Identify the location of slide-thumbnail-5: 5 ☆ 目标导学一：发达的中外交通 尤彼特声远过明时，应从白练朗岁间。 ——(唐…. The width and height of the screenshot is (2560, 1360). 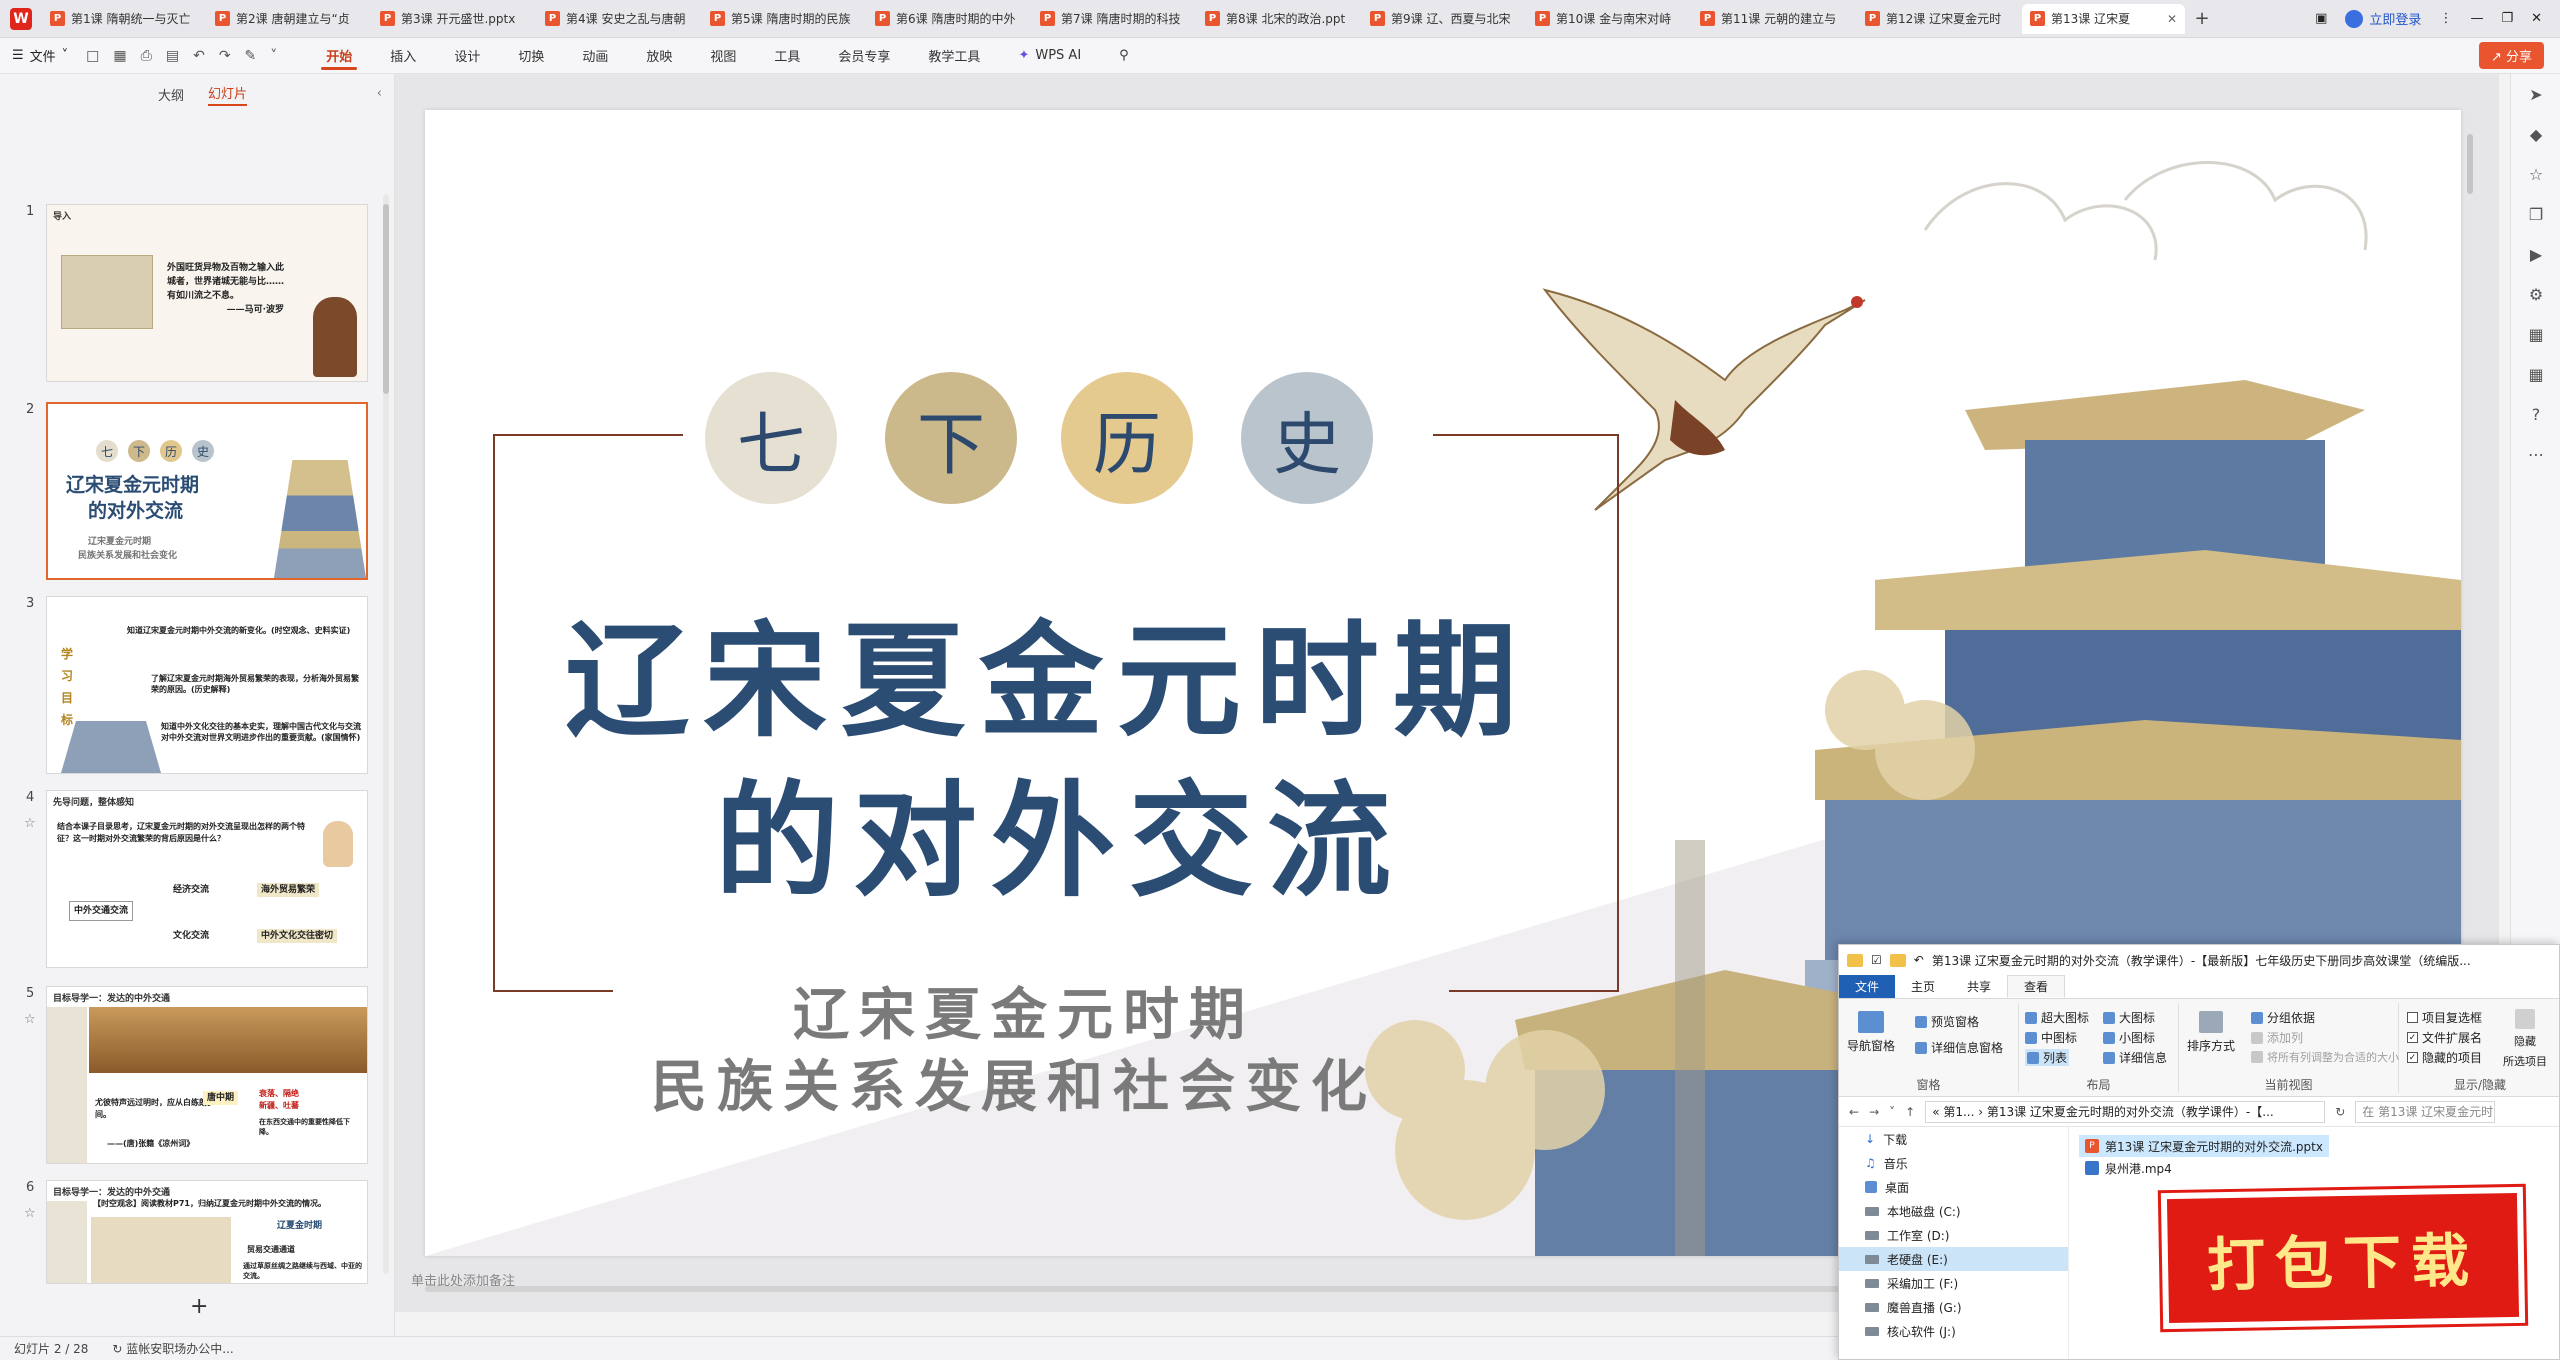
(190, 1076).